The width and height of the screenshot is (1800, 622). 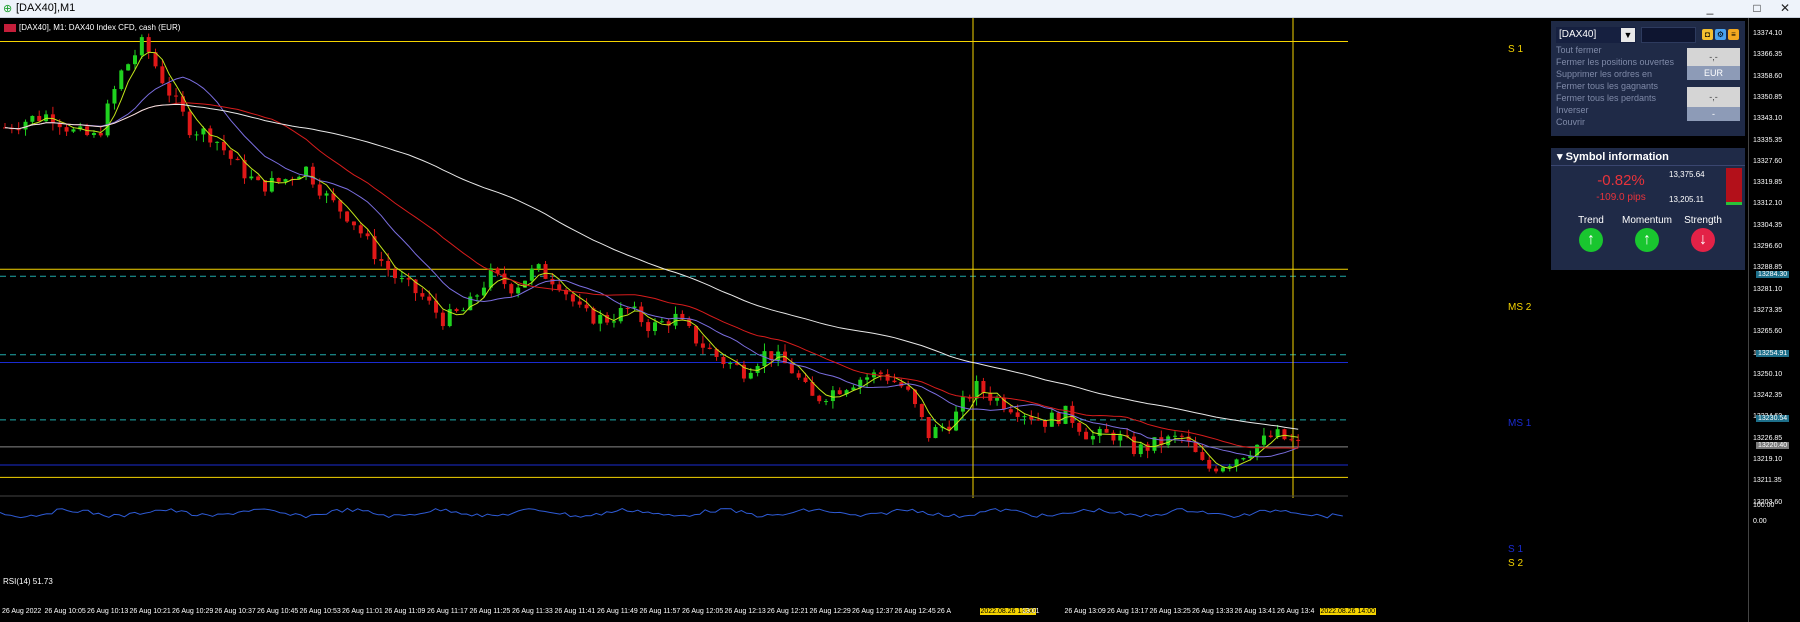 I want to click on close-all-link: Tout fermer, so click(x=1579, y=50).